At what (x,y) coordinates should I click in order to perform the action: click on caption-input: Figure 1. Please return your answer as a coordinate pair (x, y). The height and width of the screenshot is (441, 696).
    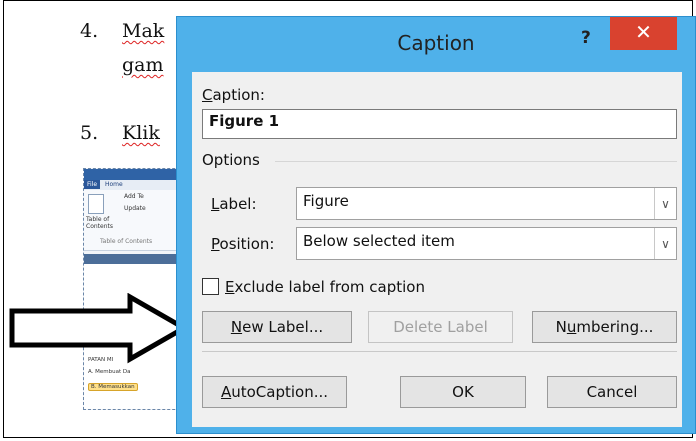
    Looking at the image, I should click on (439, 124).